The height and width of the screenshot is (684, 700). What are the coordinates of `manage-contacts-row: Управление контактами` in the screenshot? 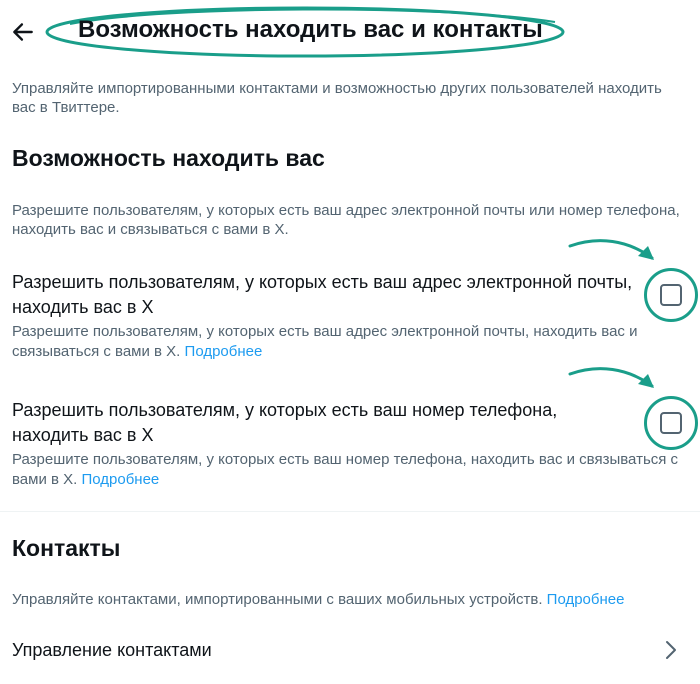 It's located at (350, 650).